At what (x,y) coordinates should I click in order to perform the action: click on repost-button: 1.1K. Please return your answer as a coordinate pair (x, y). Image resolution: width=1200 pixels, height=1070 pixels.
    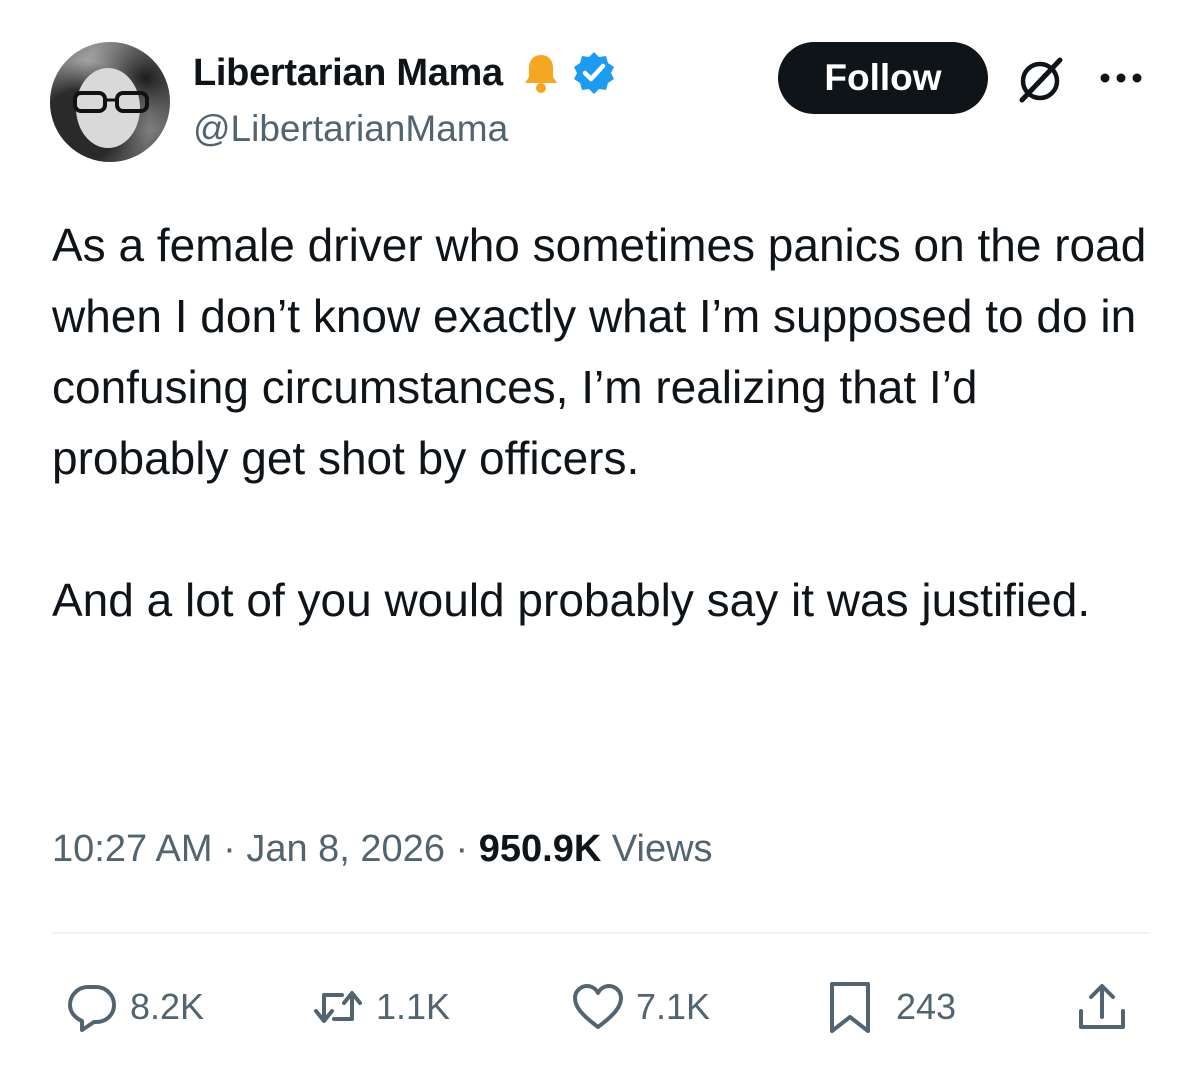
    Looking at the image, I should click on (380, 1007).